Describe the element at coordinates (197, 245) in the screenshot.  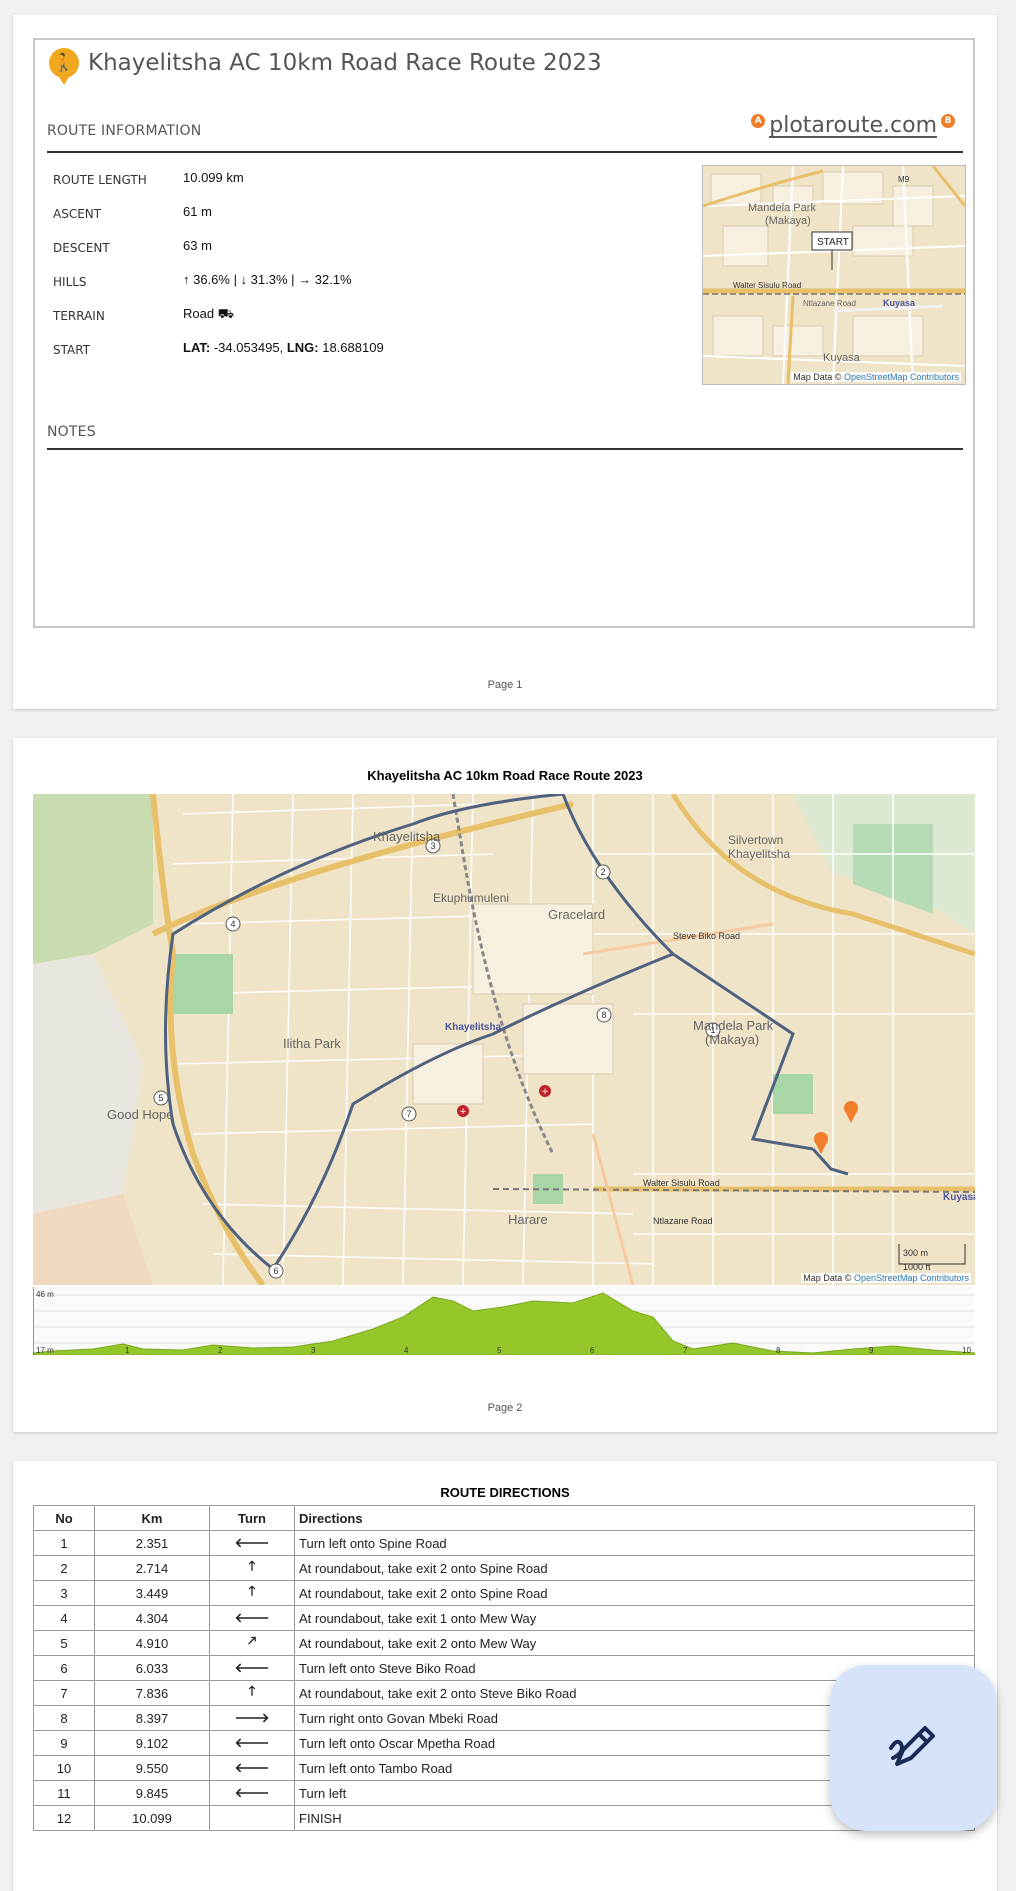
I see `info-value: 63 m` at that location.